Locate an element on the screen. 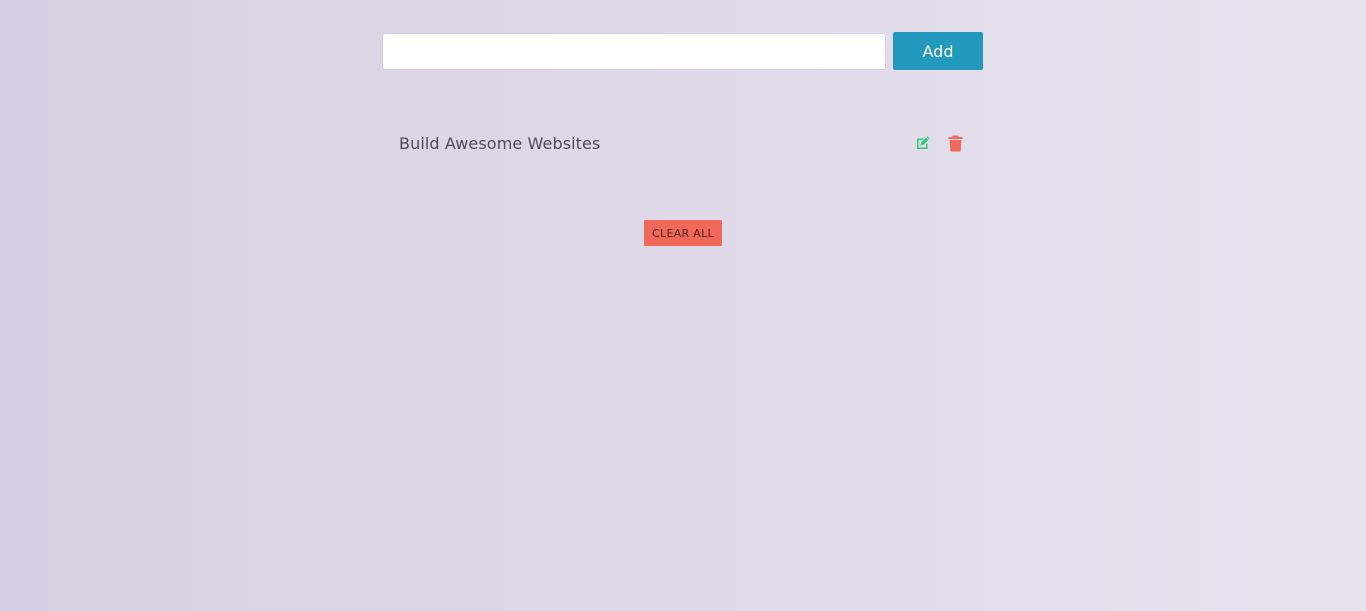 Image resolution: width=1366 pixels, height=611 pixels. task-input is located at coordinates (634, 51).